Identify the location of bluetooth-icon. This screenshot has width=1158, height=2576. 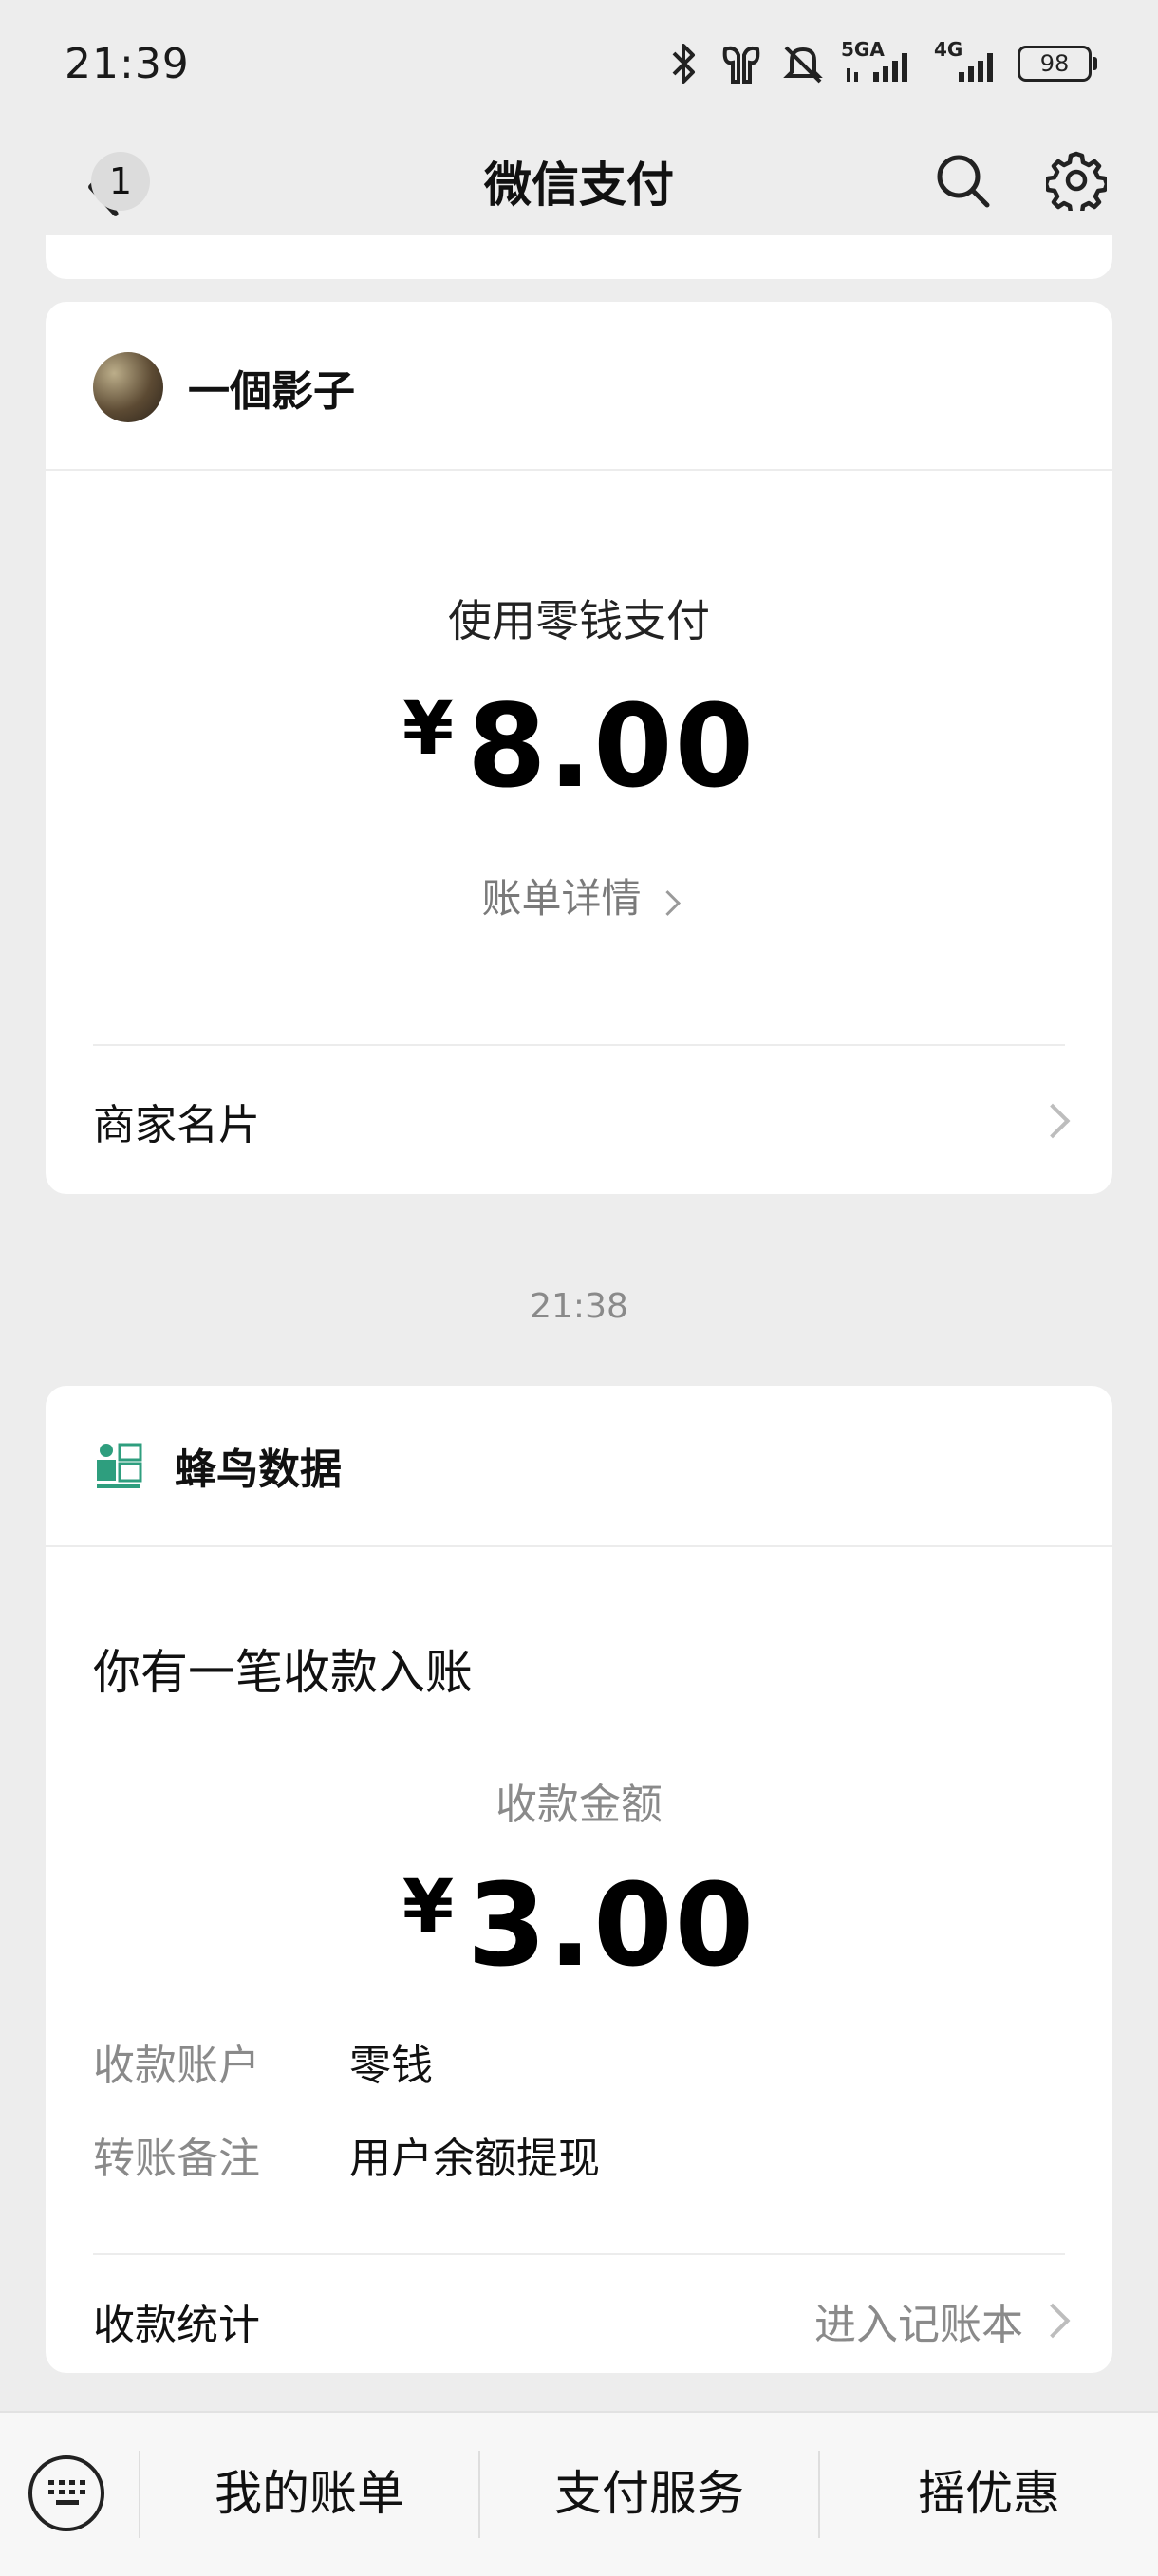
(683, 64).